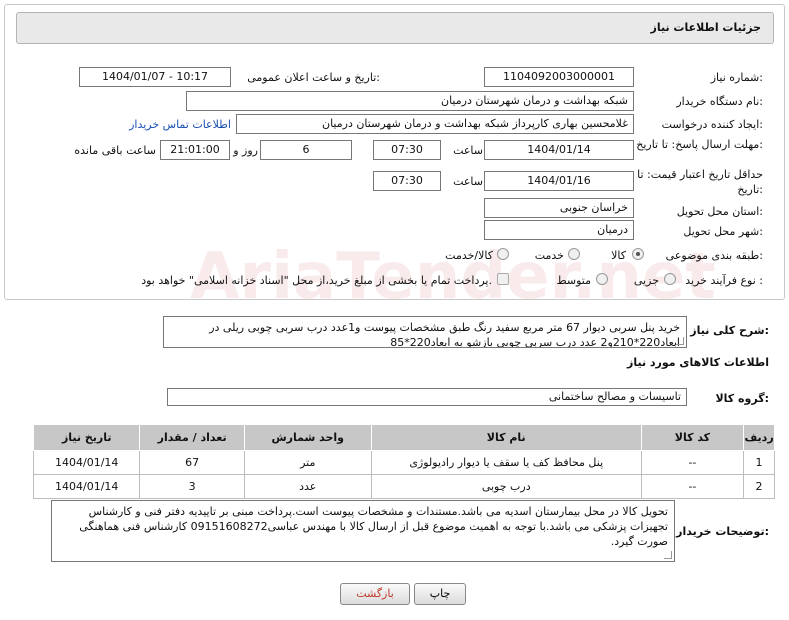 Image resolution: width=789 pixels, height=620 pixels. Describe the element at coordinates (195, 150) in the screenshot. I see `remaining-time-field: 21:01:00` at that location.